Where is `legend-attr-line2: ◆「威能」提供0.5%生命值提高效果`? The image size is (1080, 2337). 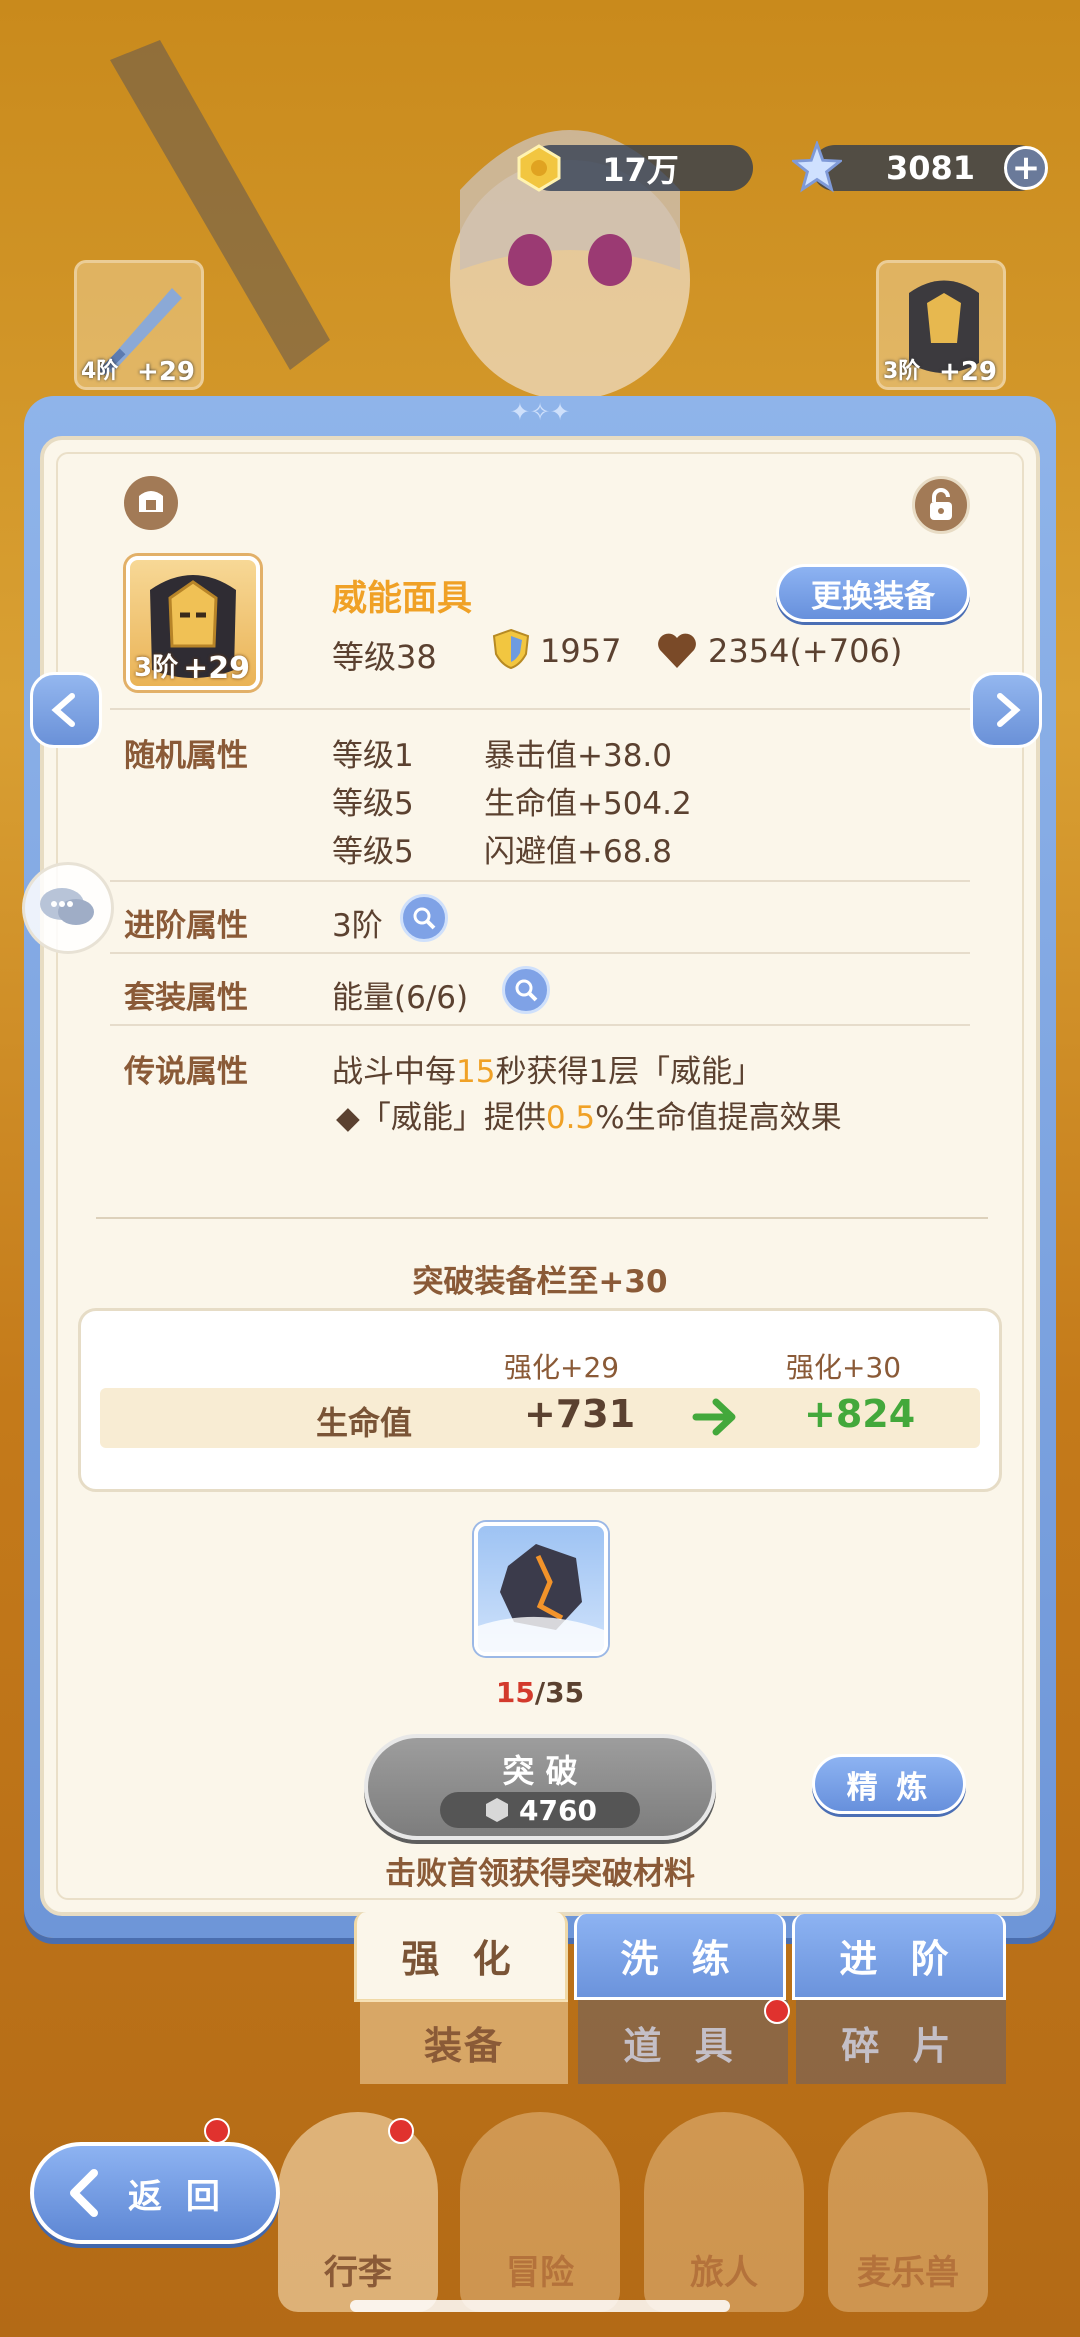 legend-attr-line2: ◆「威能」提供0.5%生命值提高效果 is located at coordinates (589, 1114).